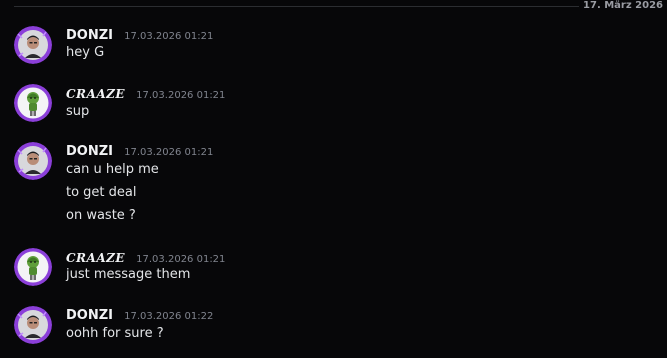 This screenshot has height=358, width=667. What do you see at coordinates (78, 111) in the screenshot?
I see `message-text: sup` at bounding box center [78, 111].